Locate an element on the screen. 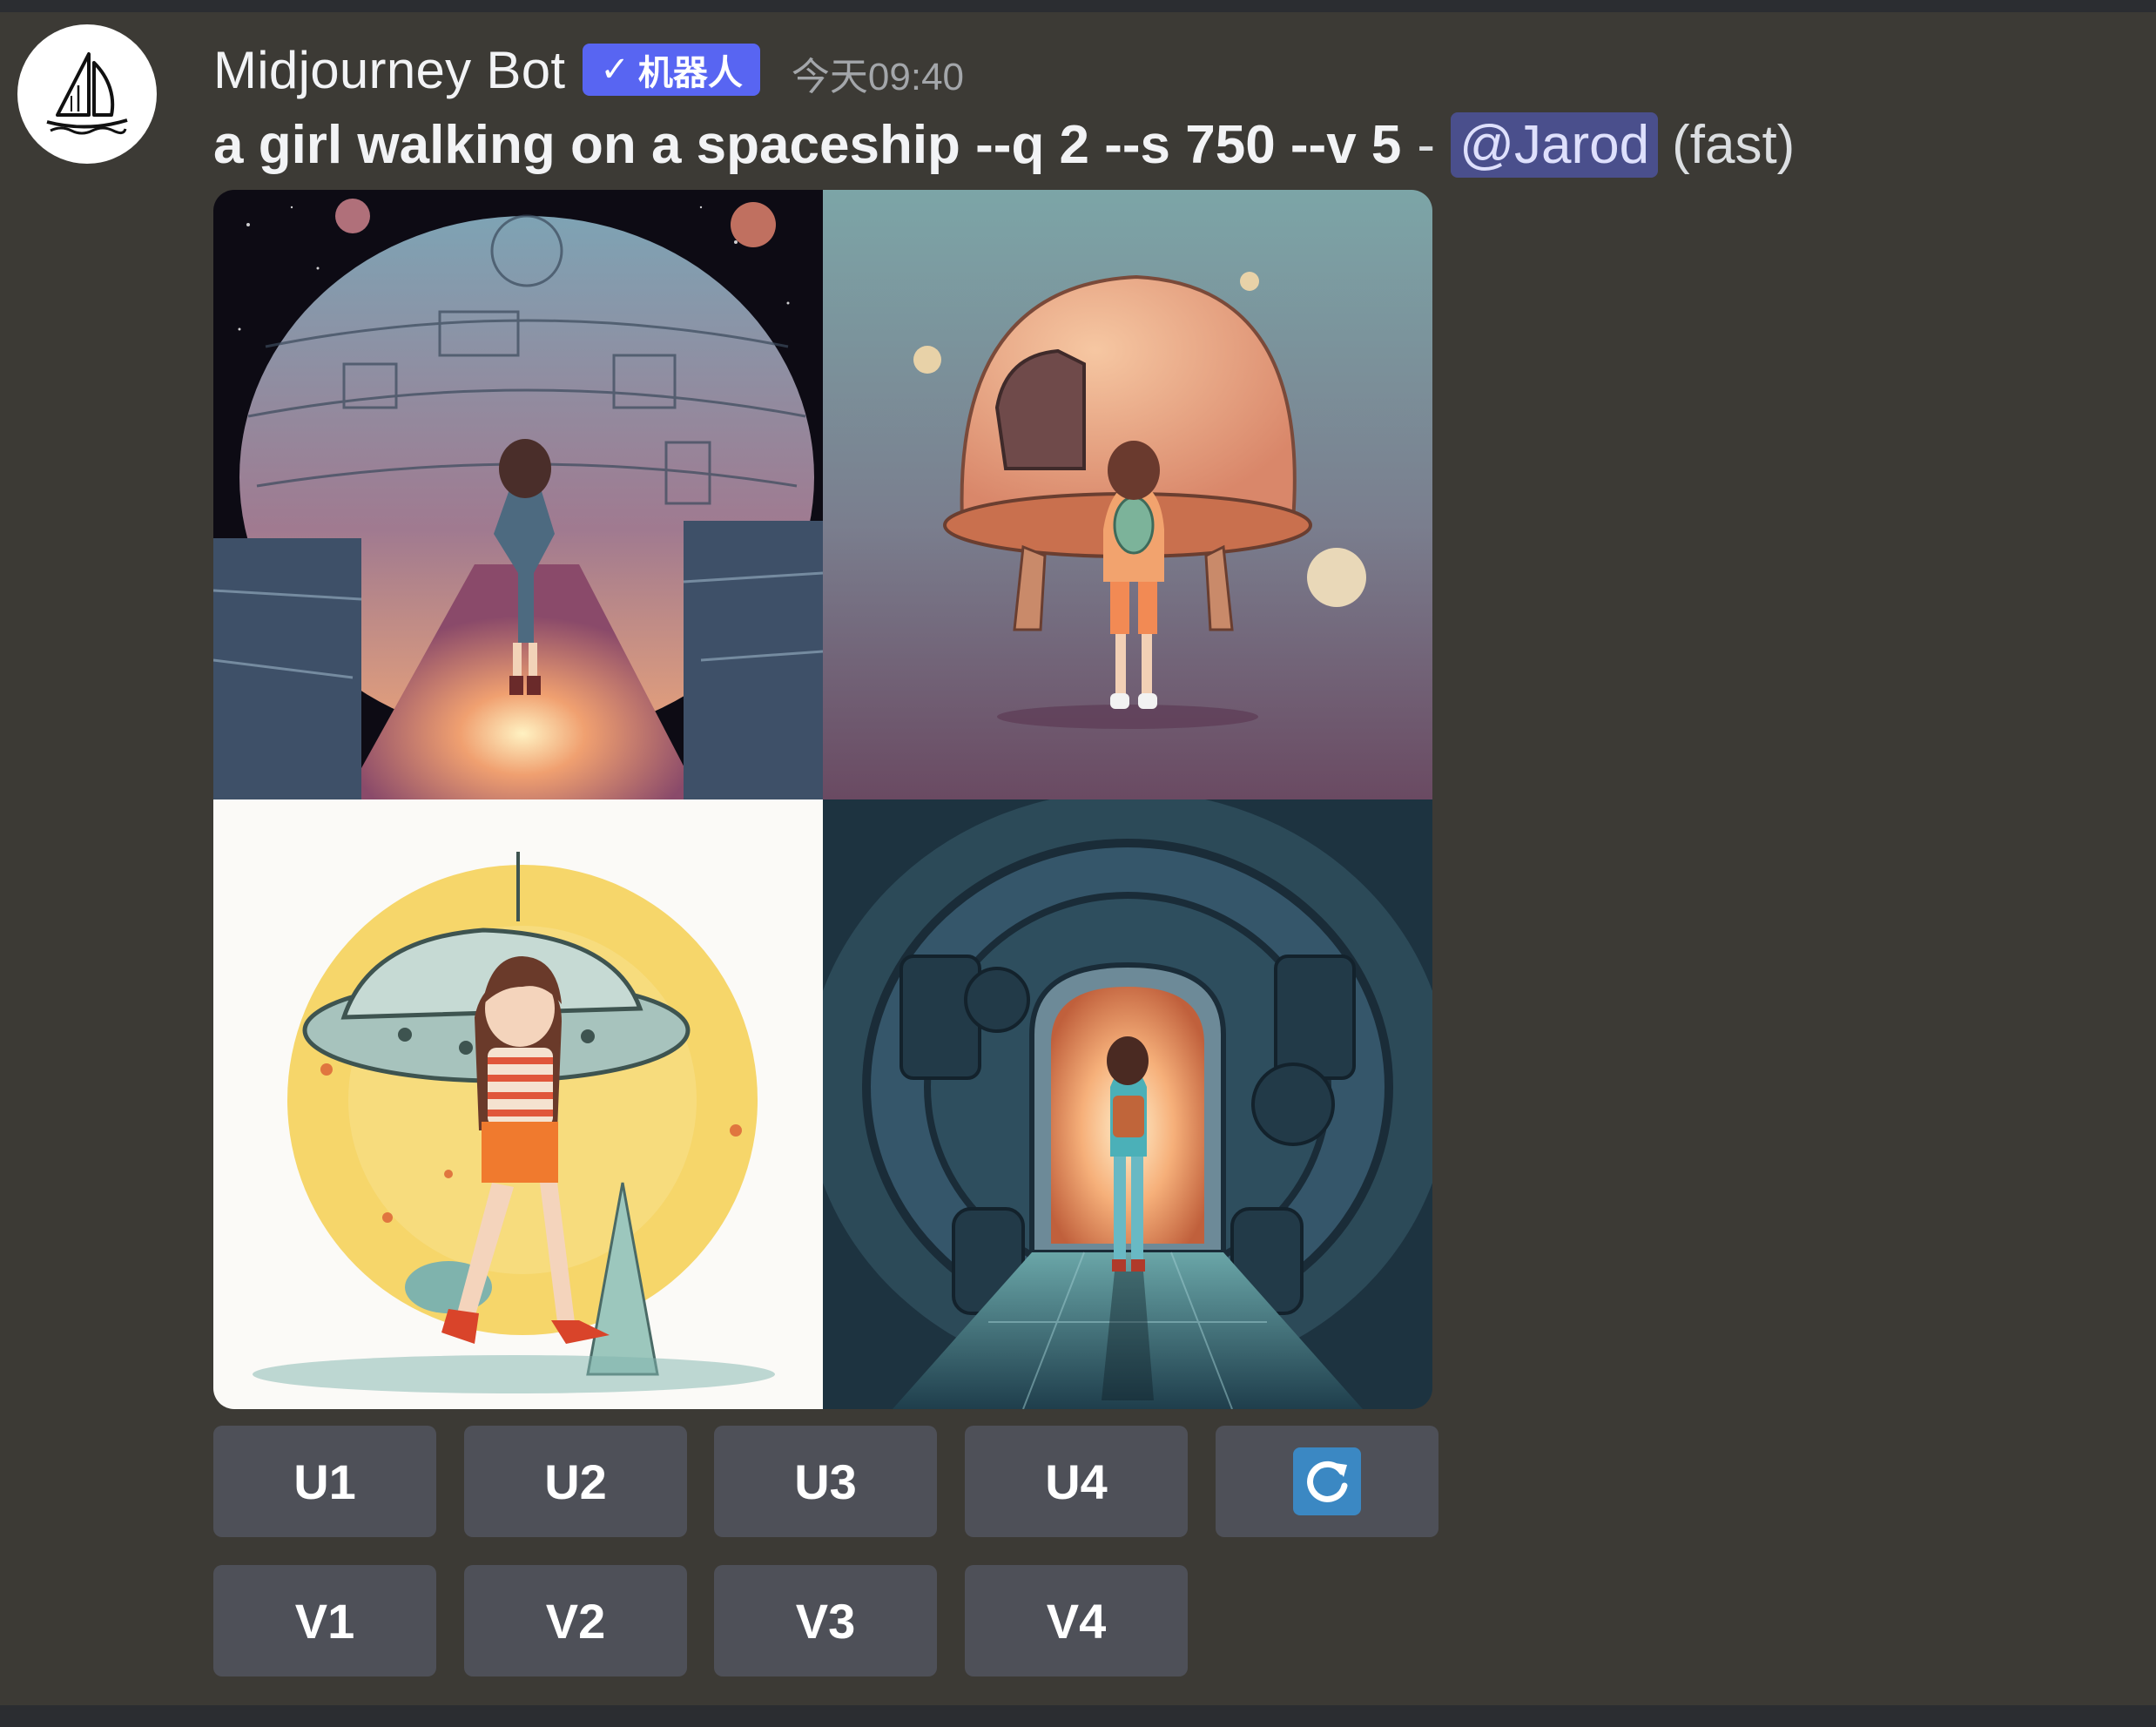 This screenshot has height=1727, width=2156. pod-girl-image is located at coordinates (1127, 494).